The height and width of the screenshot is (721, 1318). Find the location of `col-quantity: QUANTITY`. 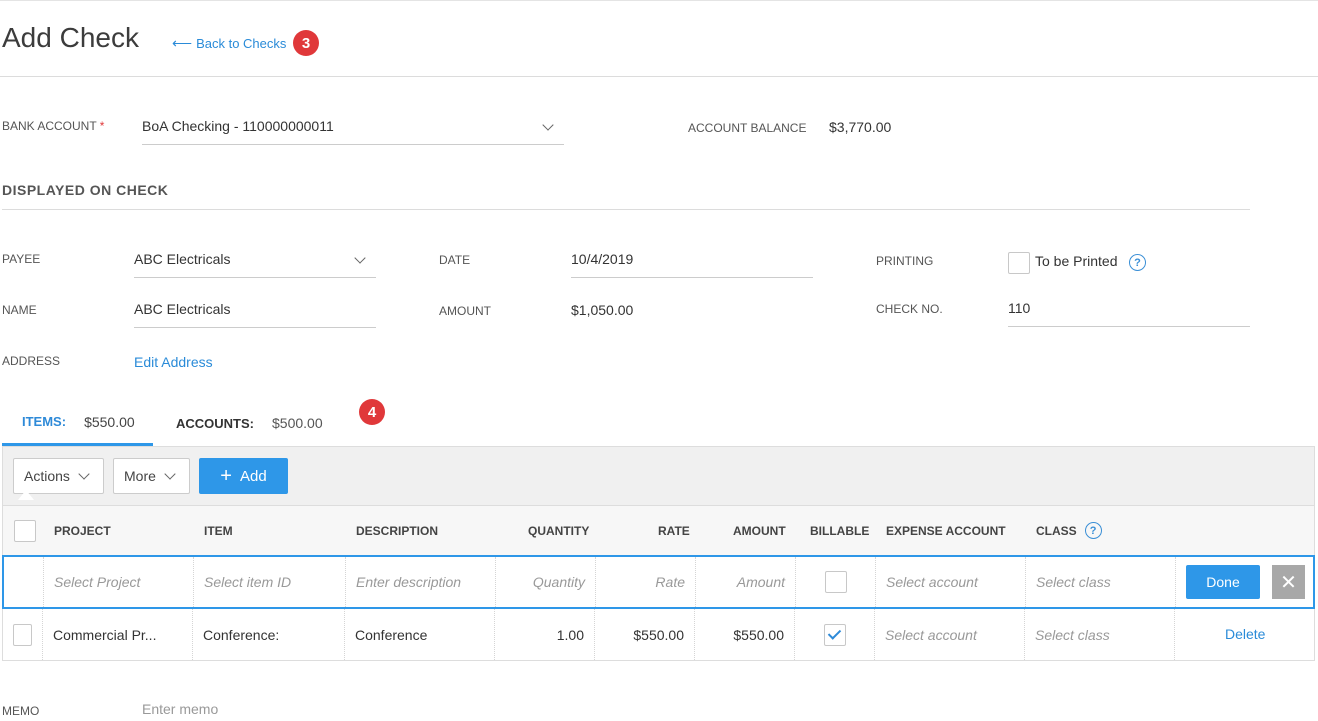

col-quantity: QUANTITY is located at coordinates (558, 530).